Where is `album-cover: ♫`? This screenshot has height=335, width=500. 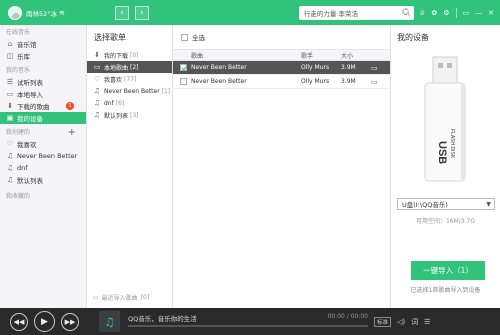
album-cover: ♫ is located at coordinates (109, 321).